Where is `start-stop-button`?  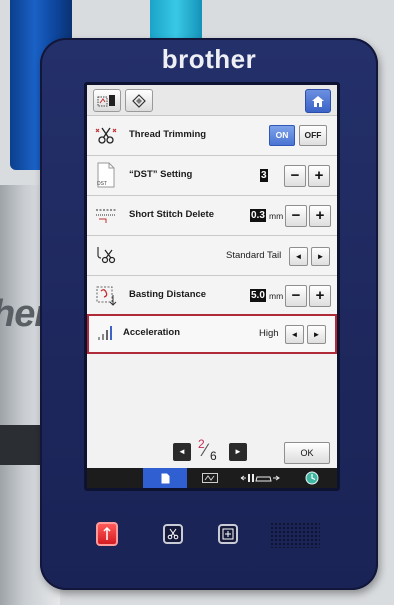 start-stop-button is located at coordinates (107, 534).